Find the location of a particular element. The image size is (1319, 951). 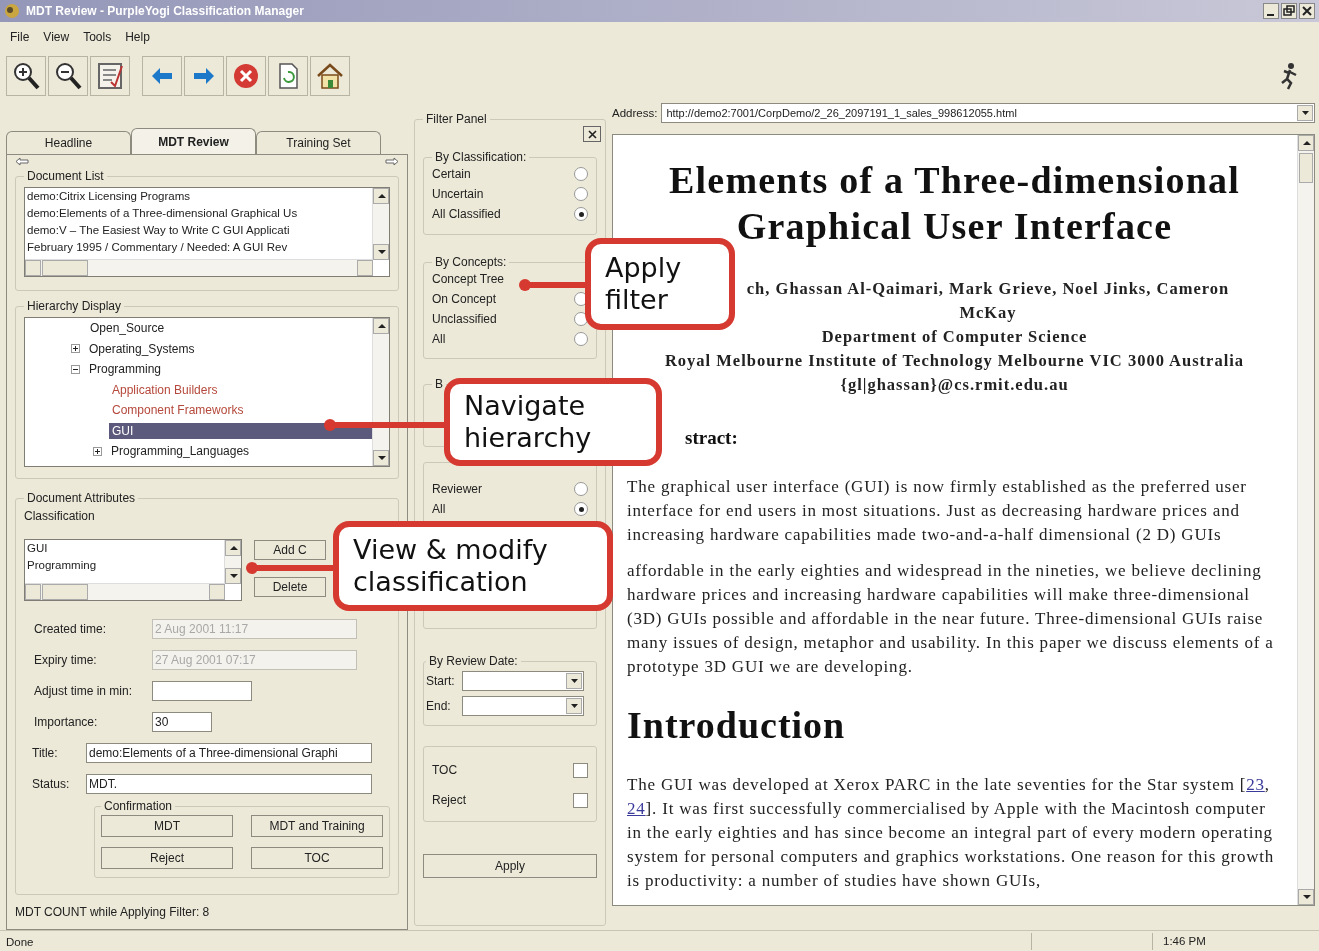

app-icon is located at coordinates (12, 11).